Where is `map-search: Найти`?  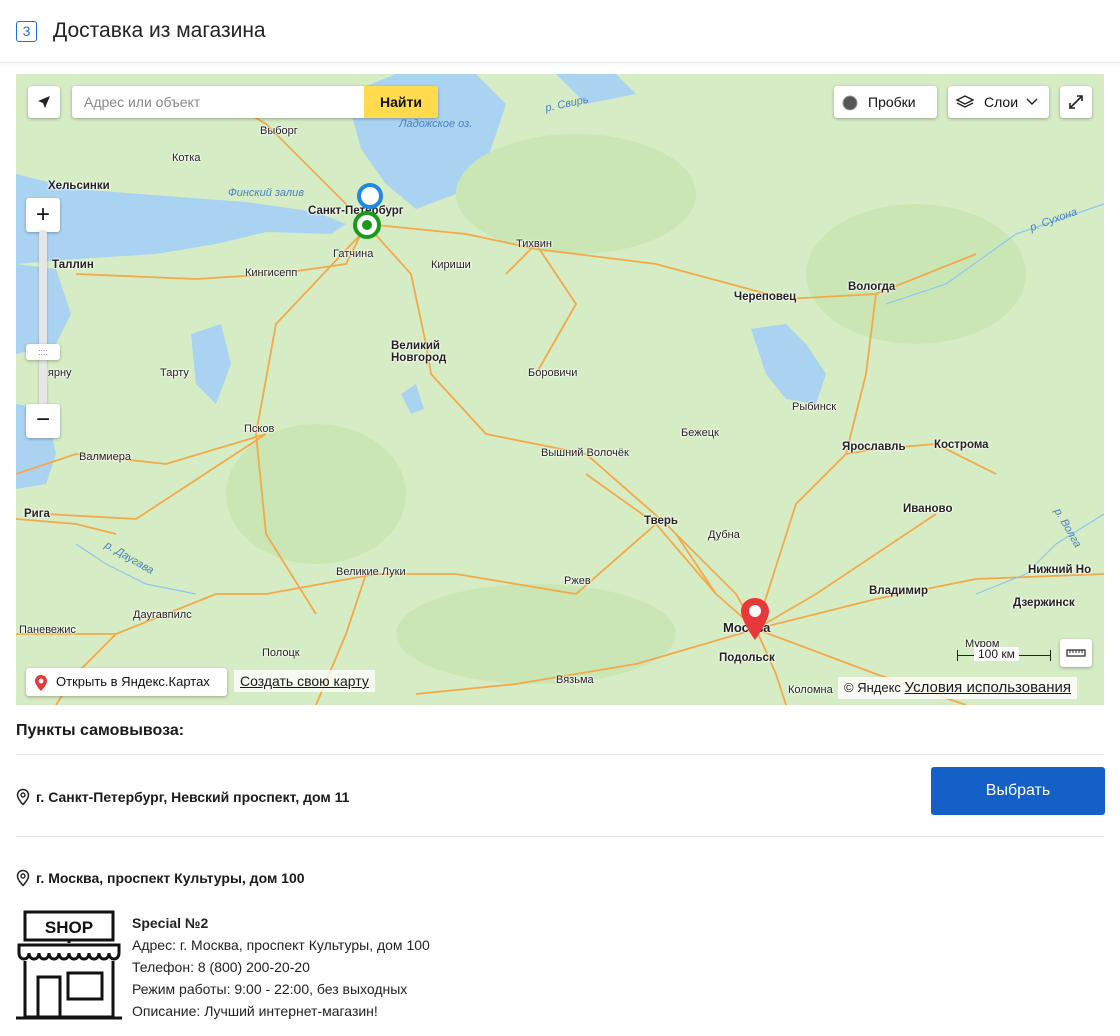
map-search: Найти is located at coordinates (255, 102).